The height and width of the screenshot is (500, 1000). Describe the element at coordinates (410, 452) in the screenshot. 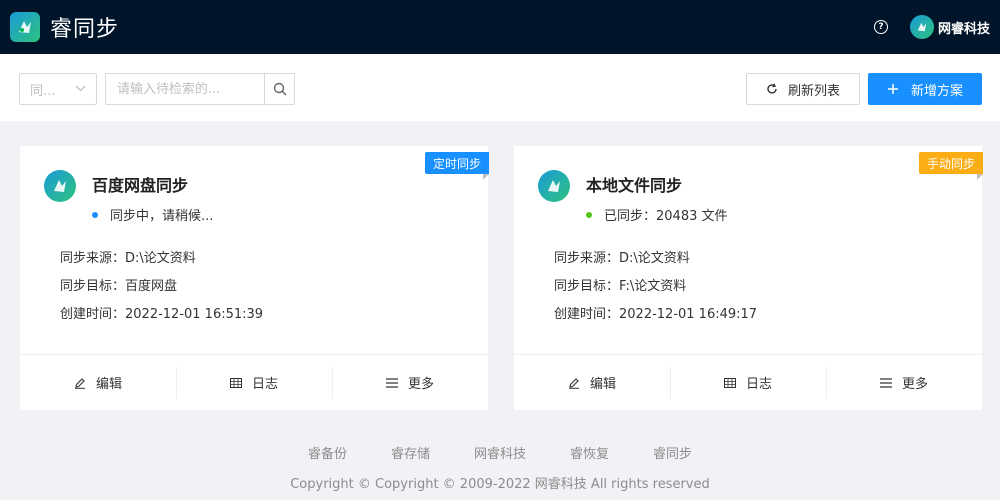

I see `footer-link: 睿存储` at that location.